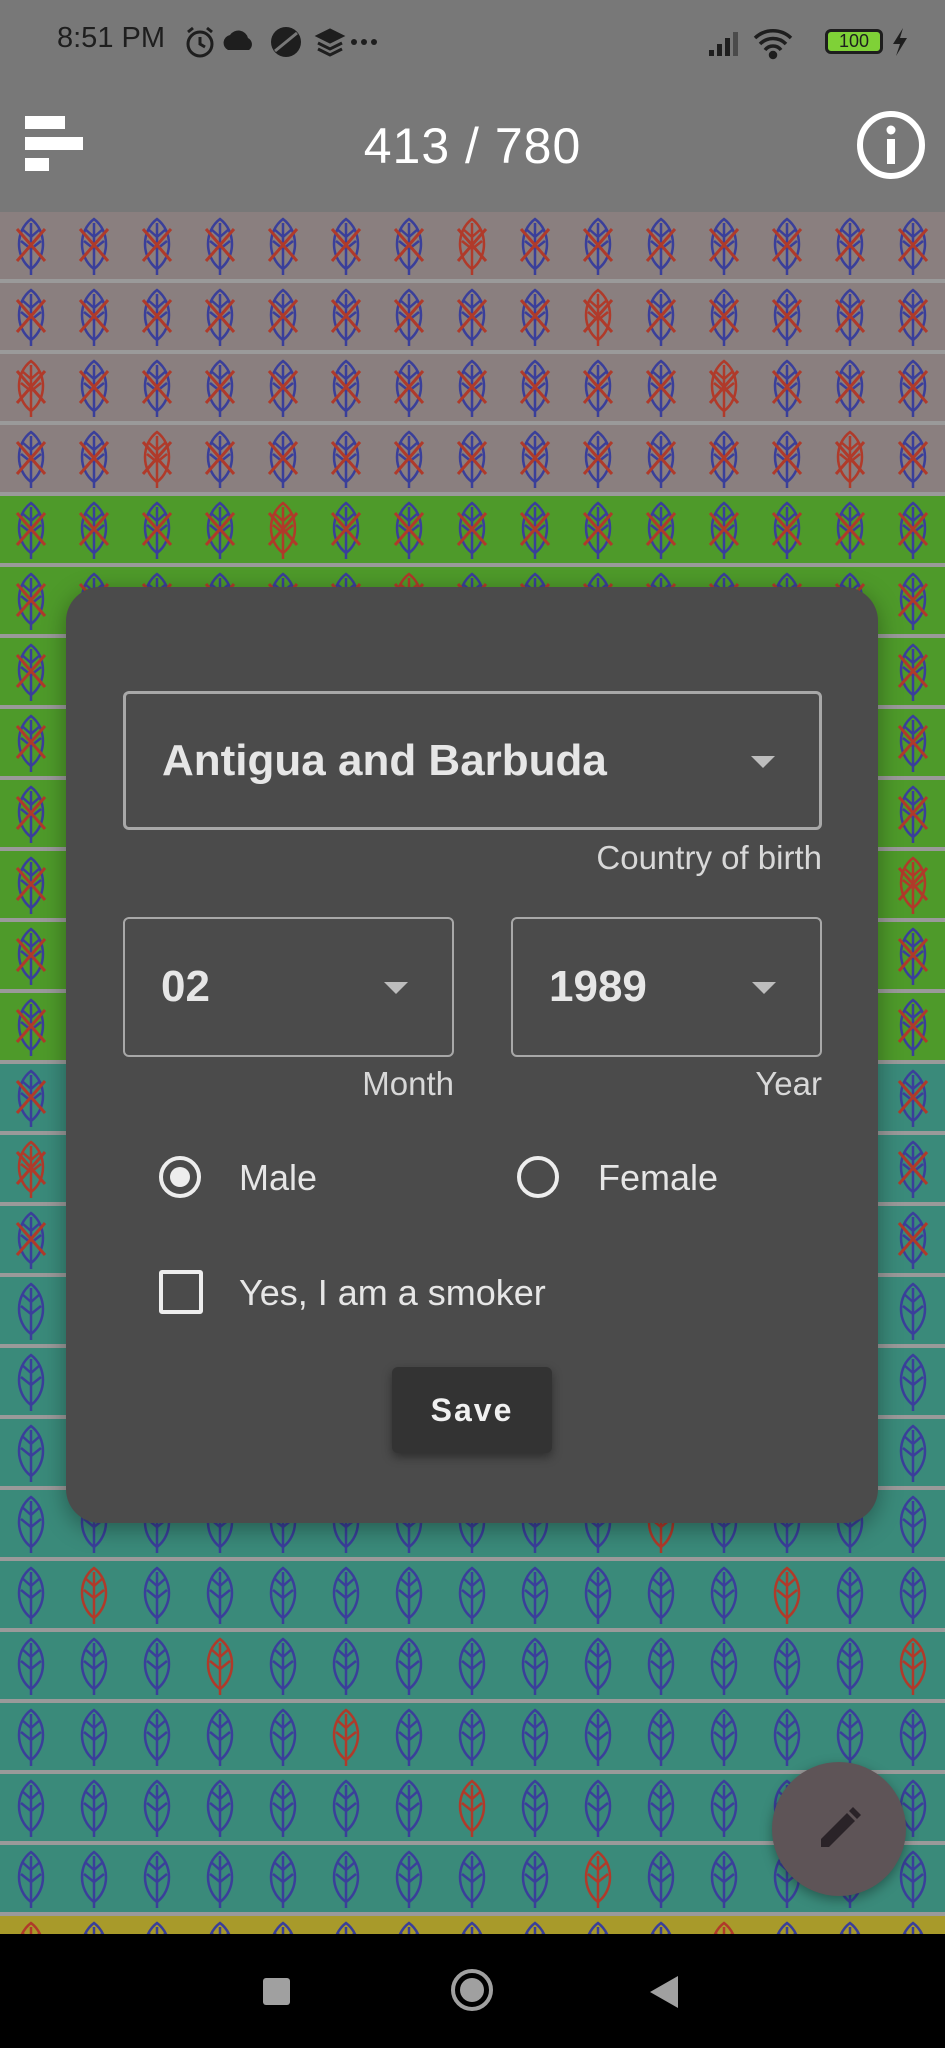  Describe the element at coordinates (364, 42) in the screenshot. I see `more-dots-icon` at that location.